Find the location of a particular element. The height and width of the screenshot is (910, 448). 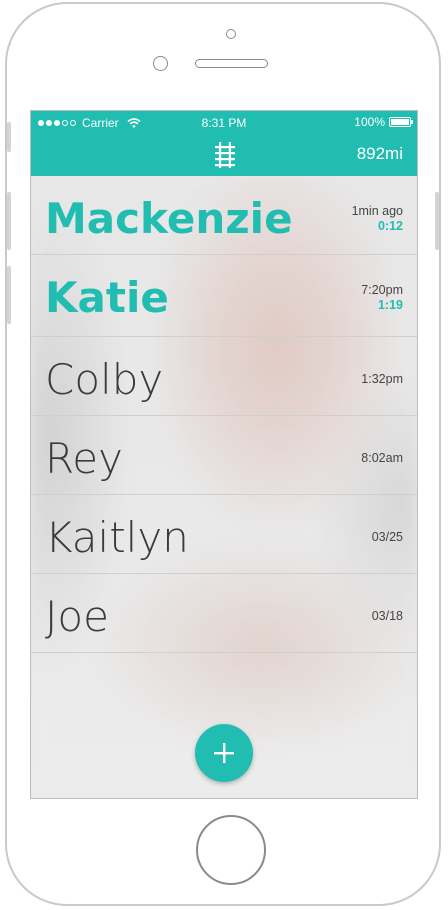

row-meta: 03/18 is located at coordinates (387, 616).